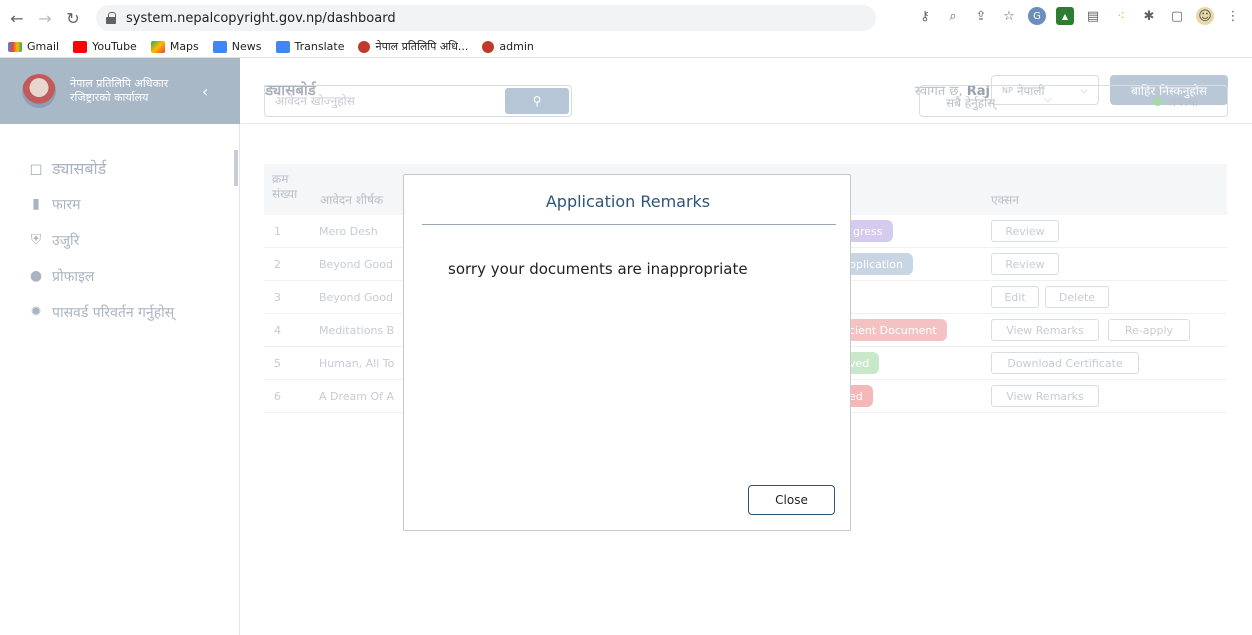 Image resolution: width=1252 pixels, height=635 pixels. Describe the element at coordinates (598, 269) in the screenshot. I see `modal-remarks-text: sorry your documents are inappropriate` at that location.